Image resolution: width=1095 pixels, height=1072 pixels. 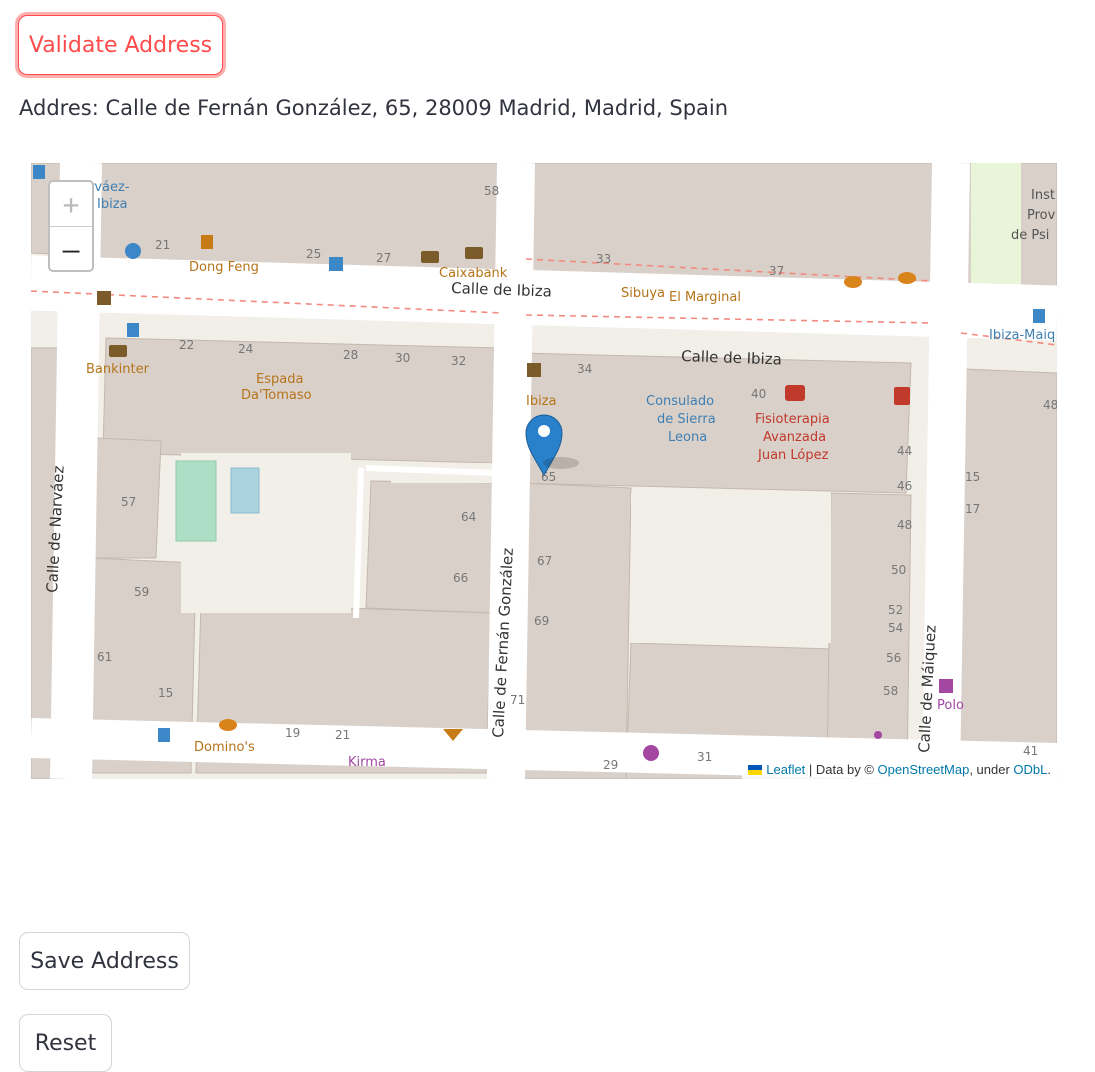 What do you see at coordinates (1030, 751) in the screenshot?
I see `svg-text: 41` at bounding box center [1030, 751].